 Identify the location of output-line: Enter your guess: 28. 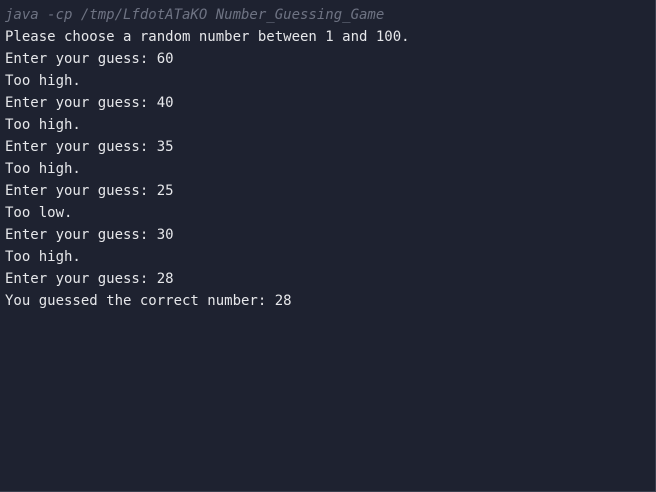
(89, 279).